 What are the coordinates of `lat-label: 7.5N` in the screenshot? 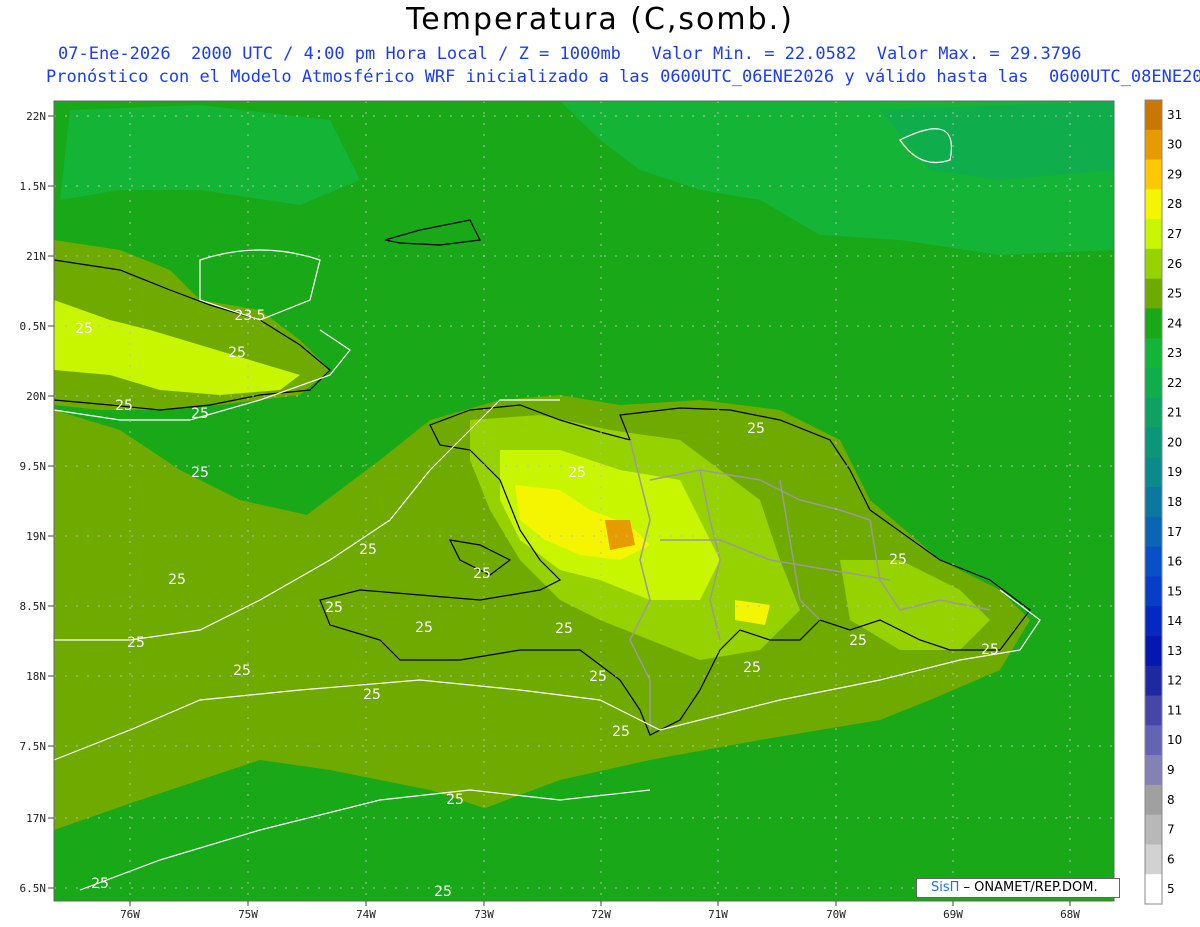 It's located at (33, 746).